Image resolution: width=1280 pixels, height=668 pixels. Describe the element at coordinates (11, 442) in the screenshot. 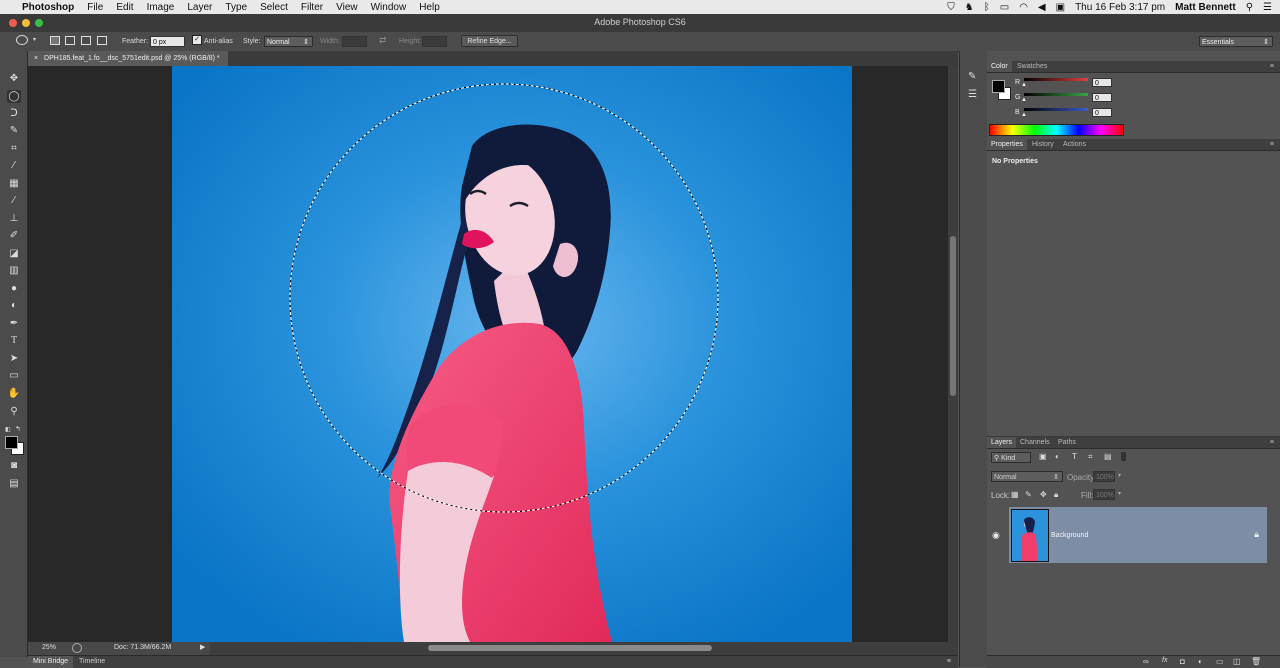

I see `foreground-color-swatch` at that location.